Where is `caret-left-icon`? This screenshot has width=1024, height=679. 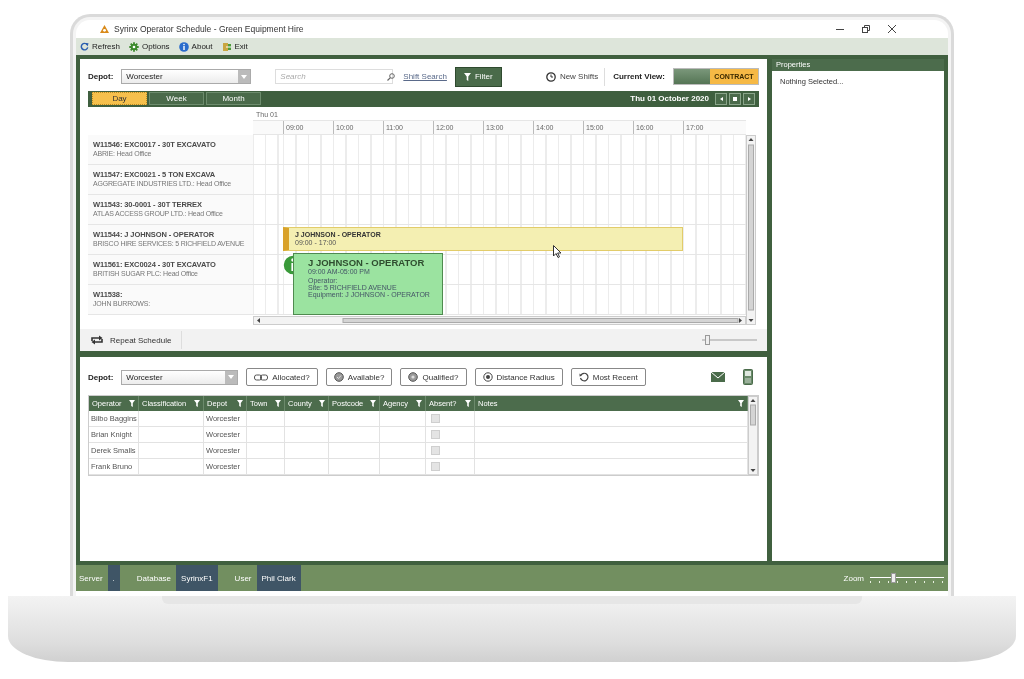 caret-left-icon is located at coordinates (721, 98).